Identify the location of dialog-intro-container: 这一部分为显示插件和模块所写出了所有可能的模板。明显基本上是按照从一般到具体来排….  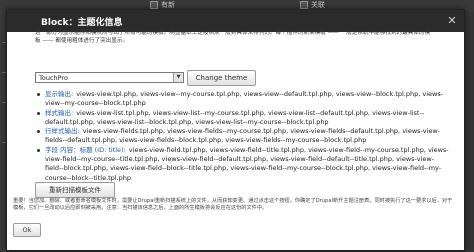
(244, 37).